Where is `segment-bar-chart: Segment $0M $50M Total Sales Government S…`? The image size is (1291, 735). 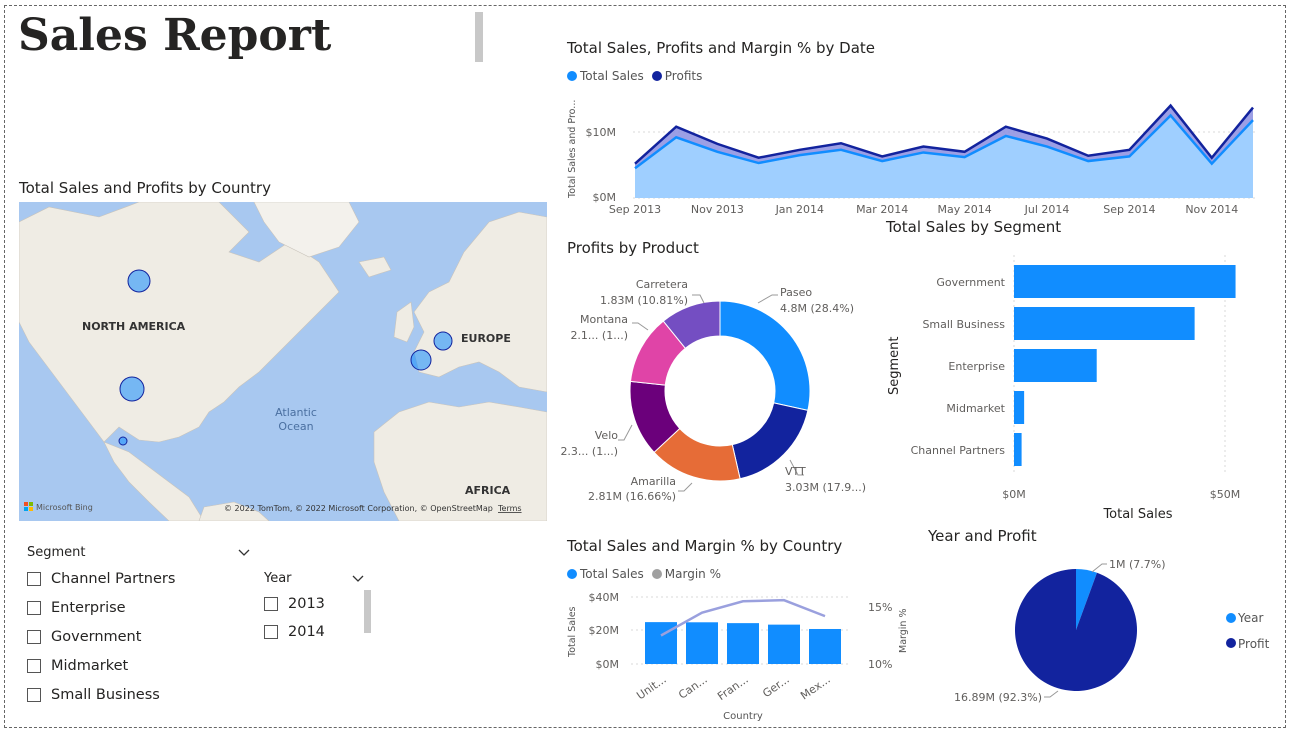 segment-bar-chart: Segment $0M $50M Total Sales Government S… is located at coordinates (1075, 387).